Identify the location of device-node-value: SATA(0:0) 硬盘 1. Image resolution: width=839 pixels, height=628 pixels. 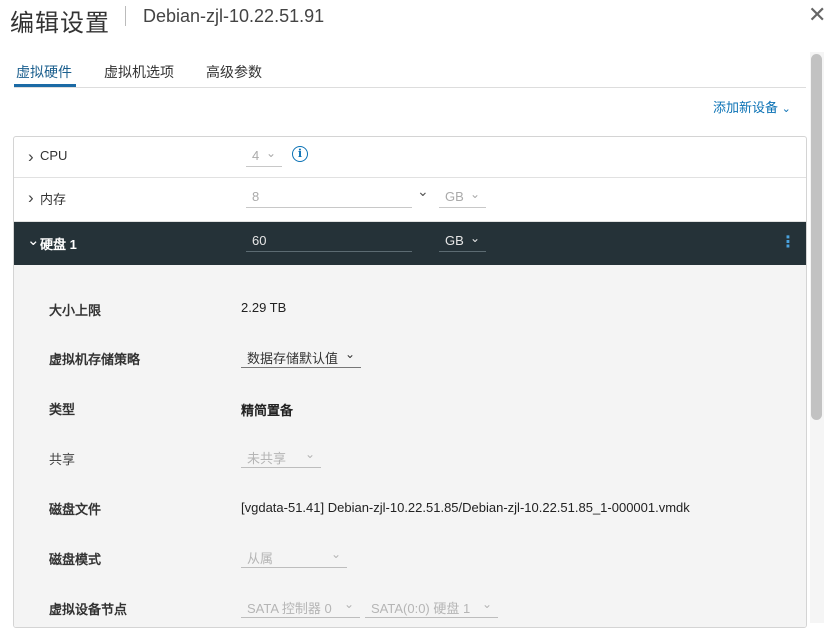
(421, 608).